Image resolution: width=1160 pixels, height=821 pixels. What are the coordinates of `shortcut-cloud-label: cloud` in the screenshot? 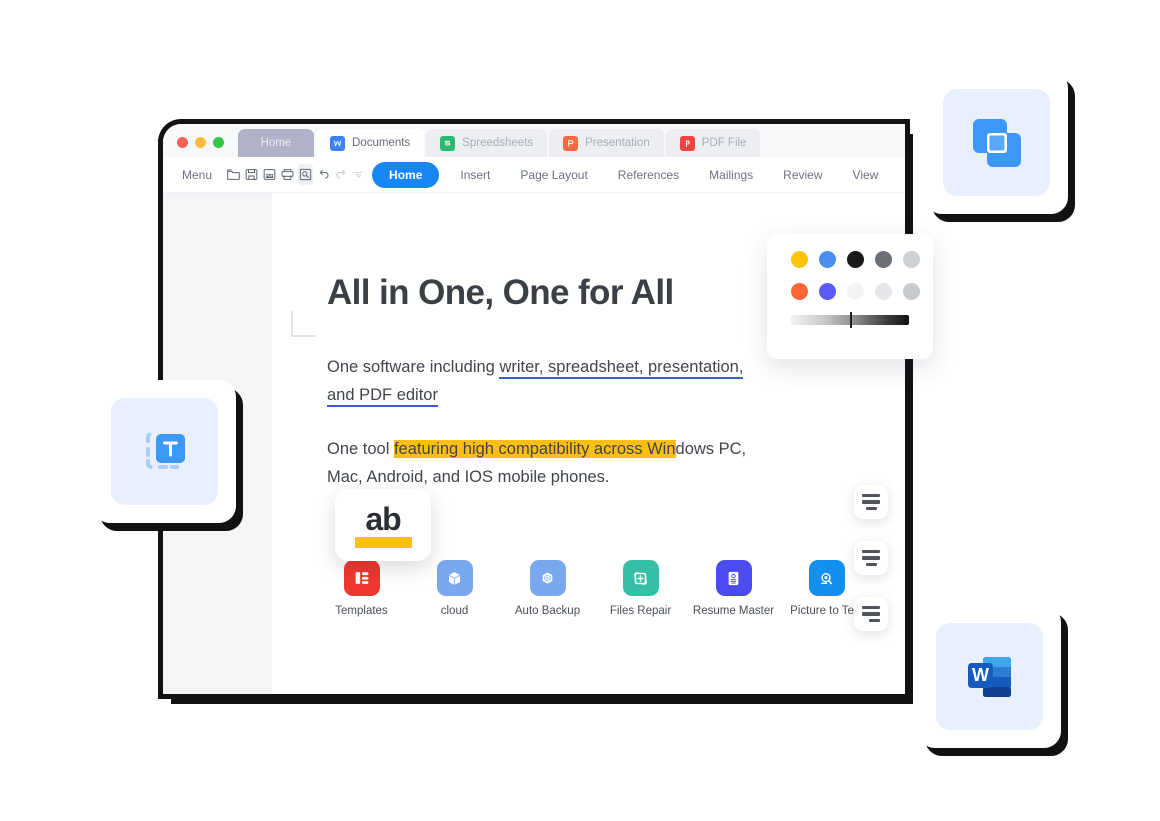 It's located at (454, 611).